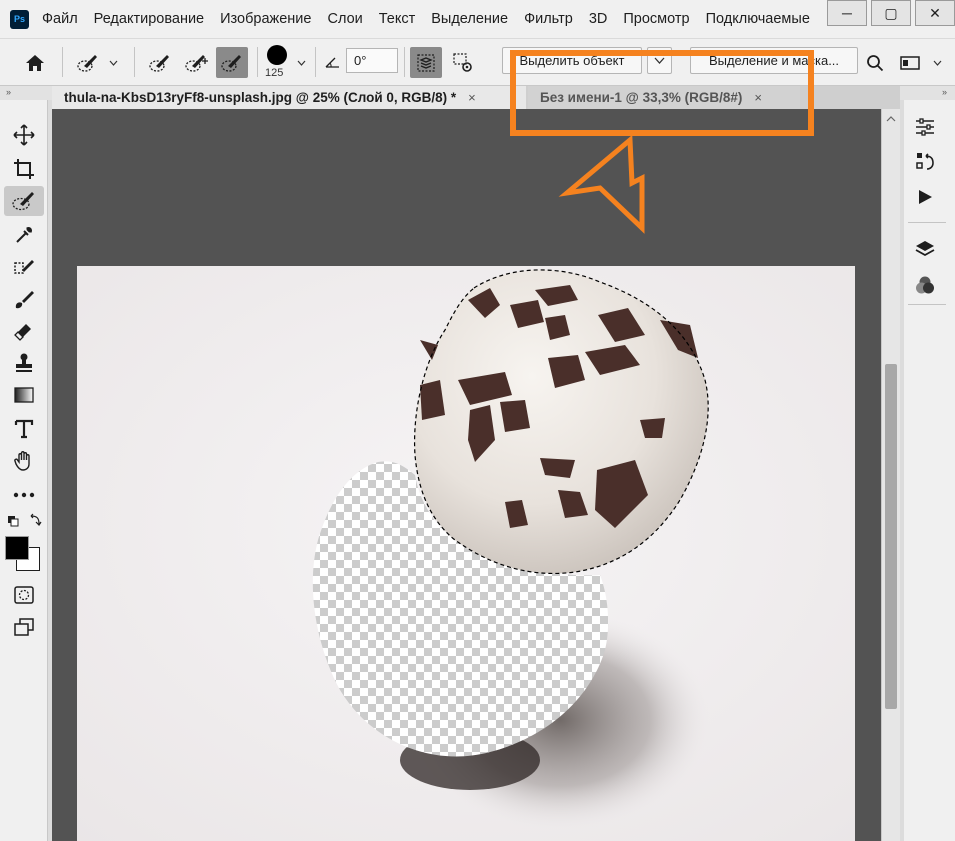 This screenshot has height=841, width=955. I want to click on more-tools, so click(24, 495).